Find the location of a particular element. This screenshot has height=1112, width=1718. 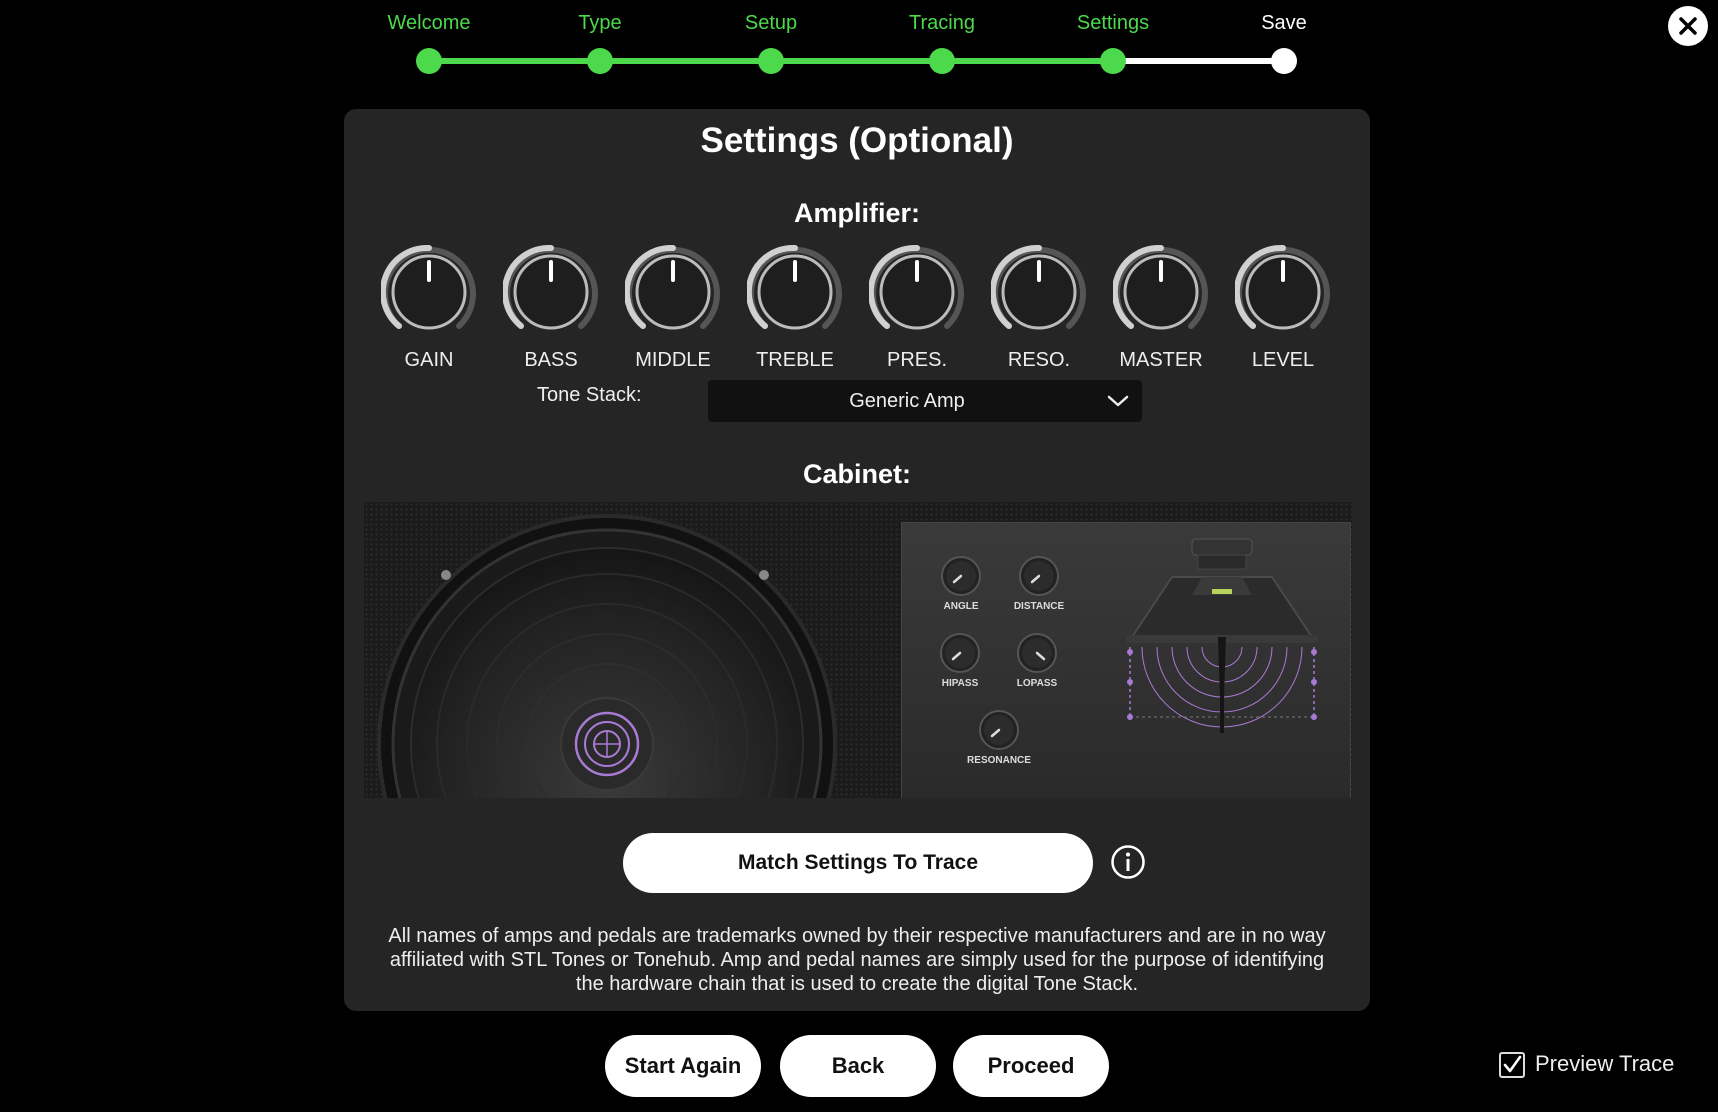

step-label-settings: Settings is located at coordinates (1113, 23).